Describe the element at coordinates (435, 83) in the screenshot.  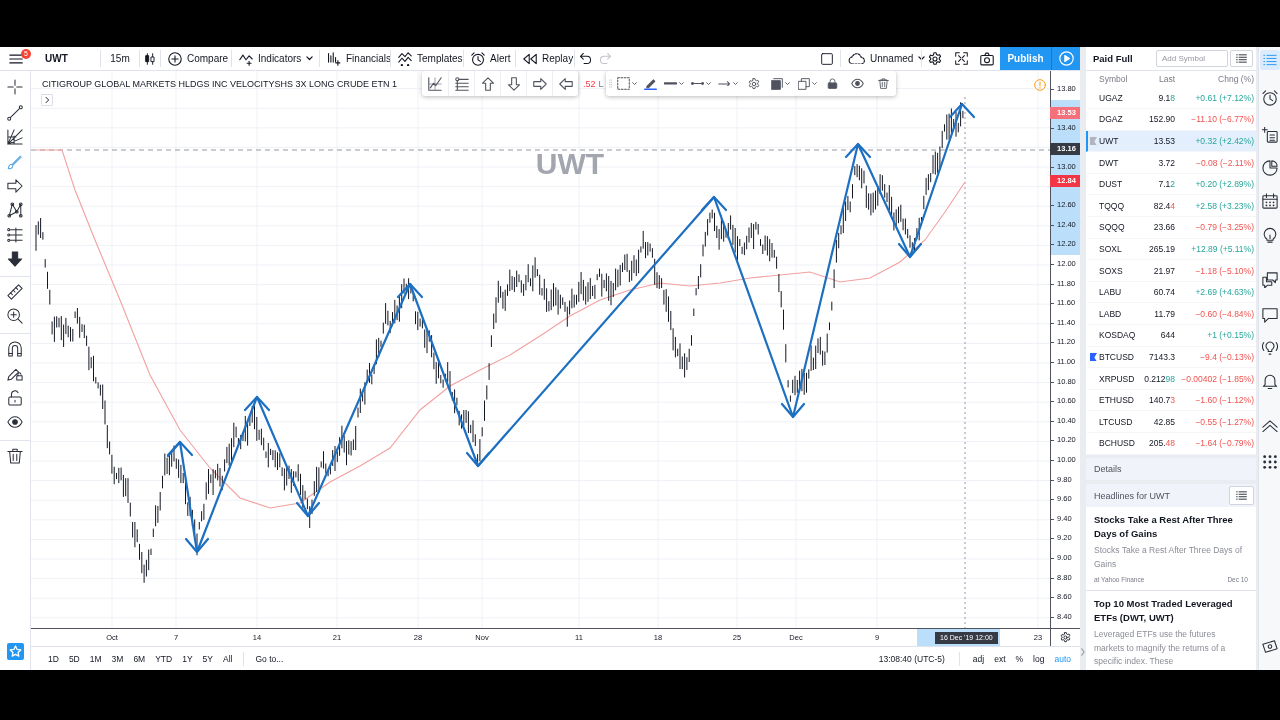
I see `chart-line-icon` at that location.